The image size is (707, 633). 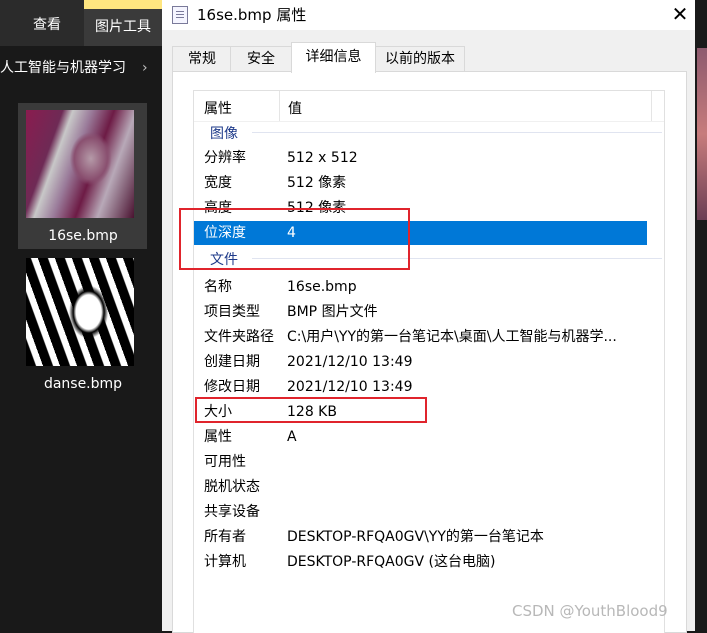 What do you see at coordinates (145, 68) in the screenshot?
I see `chevron-right-icon: ›` at bounding box center [145, 68].